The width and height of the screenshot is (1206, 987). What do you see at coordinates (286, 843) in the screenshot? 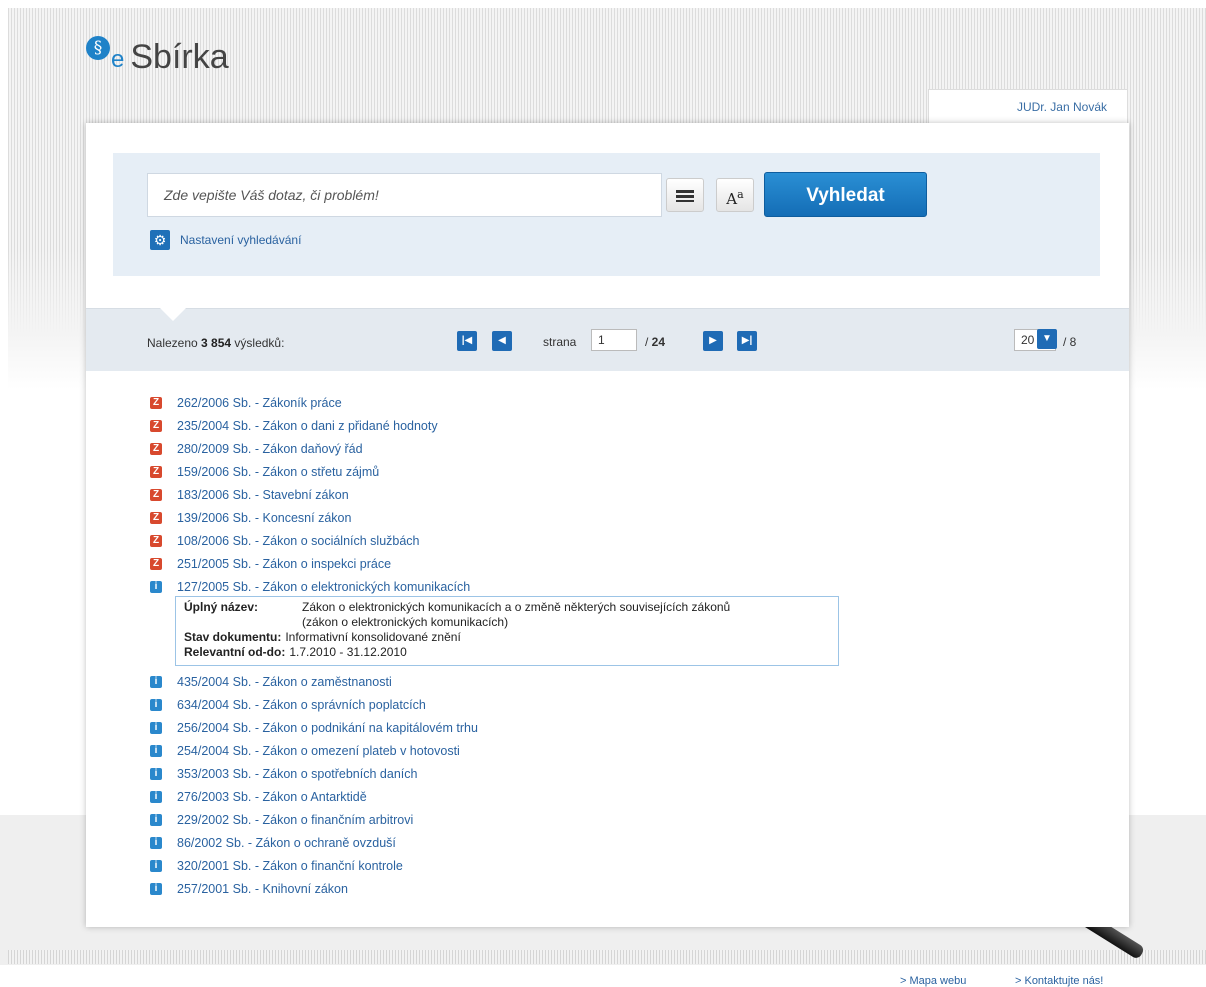
I see `result-link: 86/2002 Sb. - Zákon o ochraně ovzduší` at bounding box center [286, 843].